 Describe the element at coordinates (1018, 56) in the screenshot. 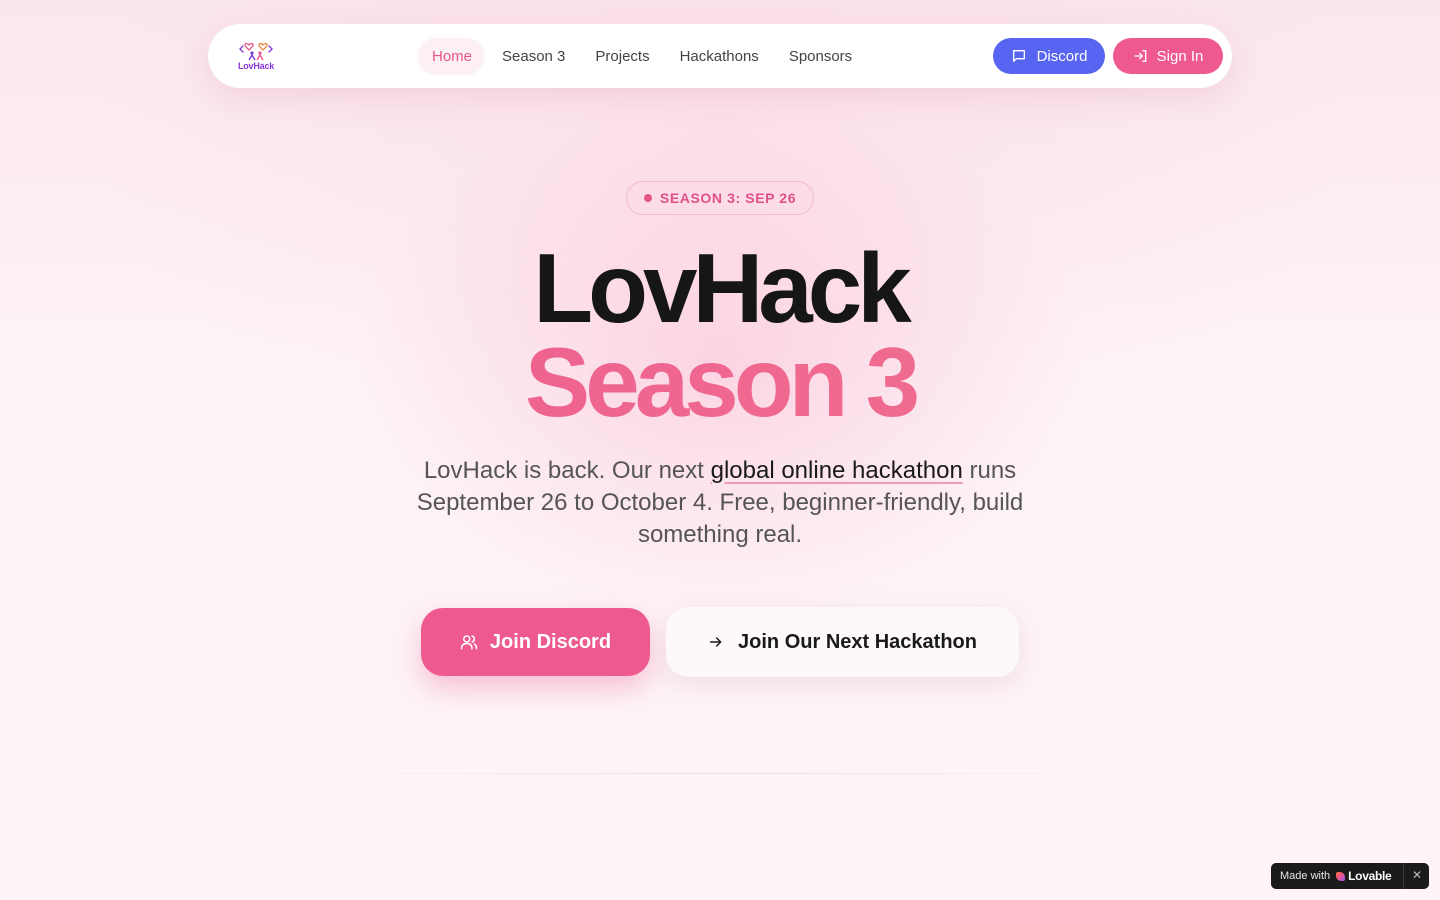

I see `message-square-icon` at that location.